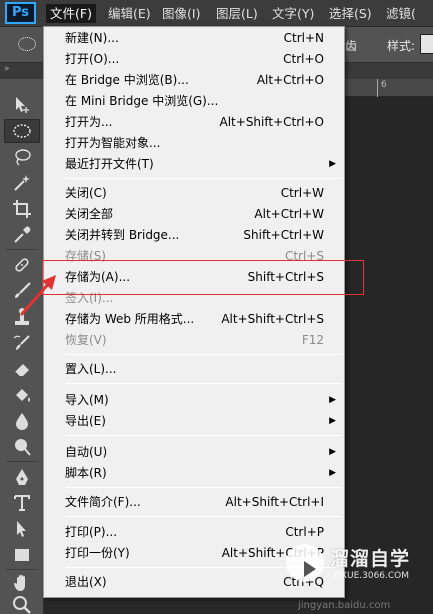  Describe the element at coordinates (7, 69) in the screenshot. I see `collapse-icon: »` at that location.